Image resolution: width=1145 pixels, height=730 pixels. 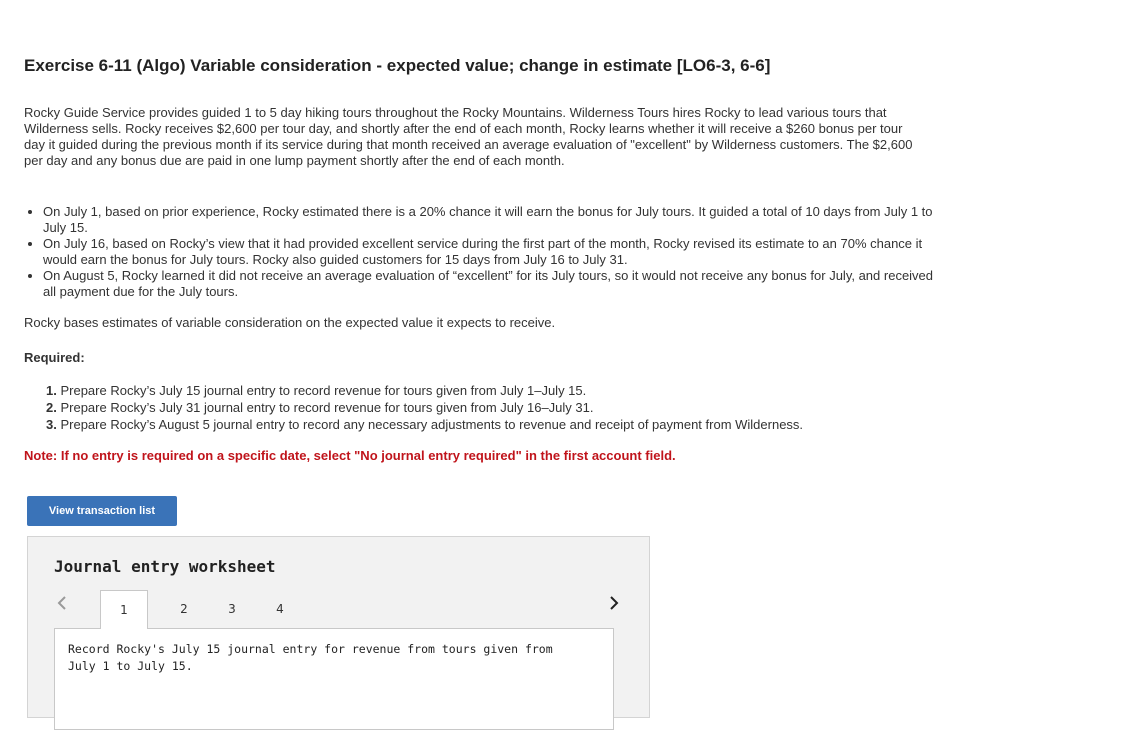 I want to click on requirement-number: 3., so click(x=51, y=424).